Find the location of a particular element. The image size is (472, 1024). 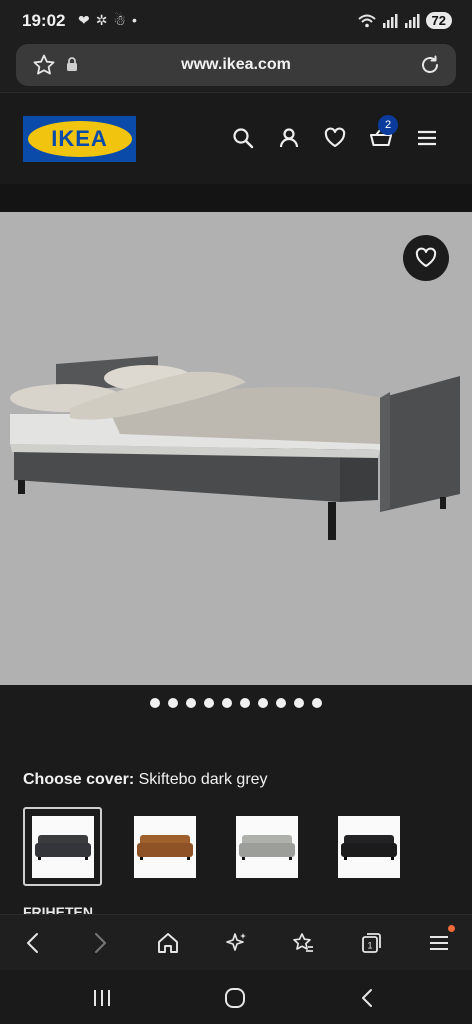

choose-cover-label: Choose cover: Skiftebo dark grey is located at coordinates (145, 780).